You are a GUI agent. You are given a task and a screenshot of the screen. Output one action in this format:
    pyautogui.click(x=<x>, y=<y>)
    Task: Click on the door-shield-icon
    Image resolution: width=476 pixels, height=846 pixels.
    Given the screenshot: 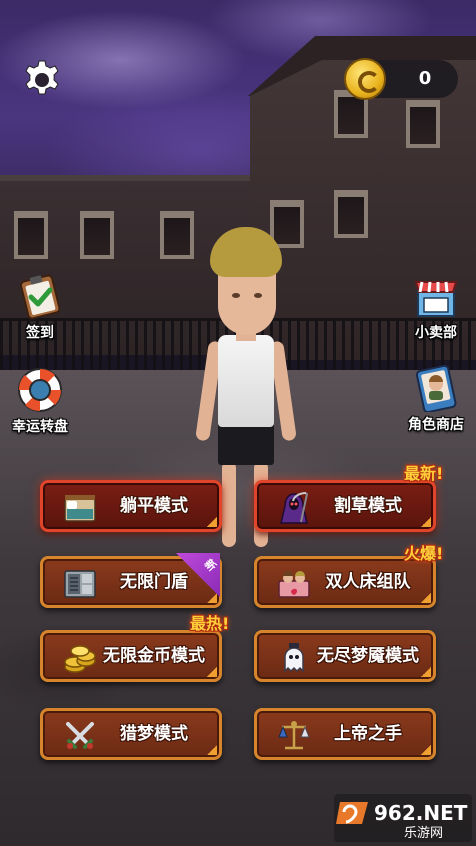 What is the action you would take?
    pyautogui.click(x=80, y=584)
    